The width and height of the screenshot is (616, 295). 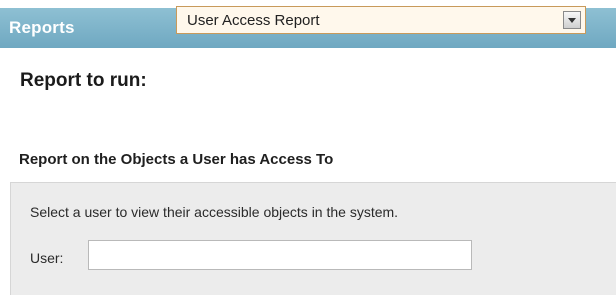 I want to click on report-selector-row: Report to run:, so click(x=83, y=81).